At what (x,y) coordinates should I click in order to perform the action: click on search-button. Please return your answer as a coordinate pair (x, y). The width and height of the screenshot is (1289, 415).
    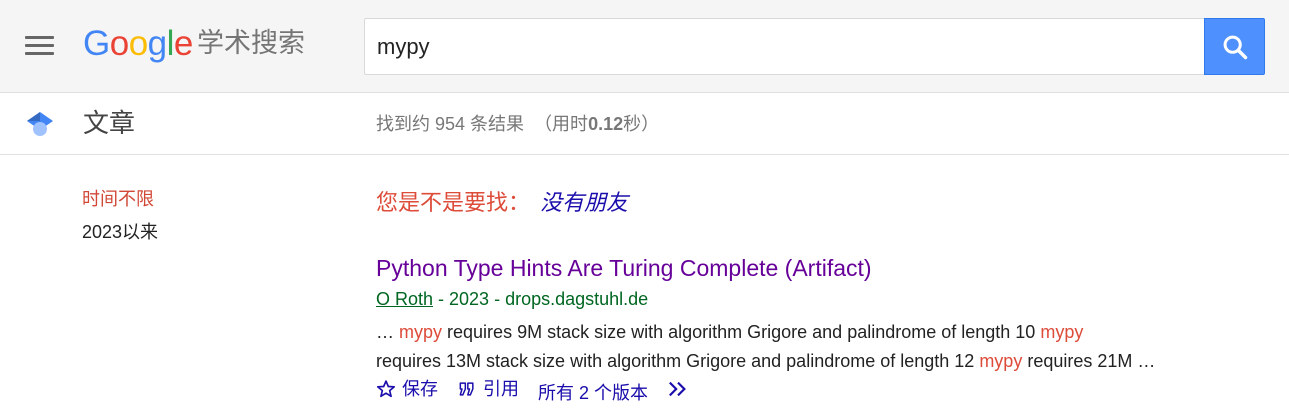
    Looking at the image, I should click on (1234, 46).